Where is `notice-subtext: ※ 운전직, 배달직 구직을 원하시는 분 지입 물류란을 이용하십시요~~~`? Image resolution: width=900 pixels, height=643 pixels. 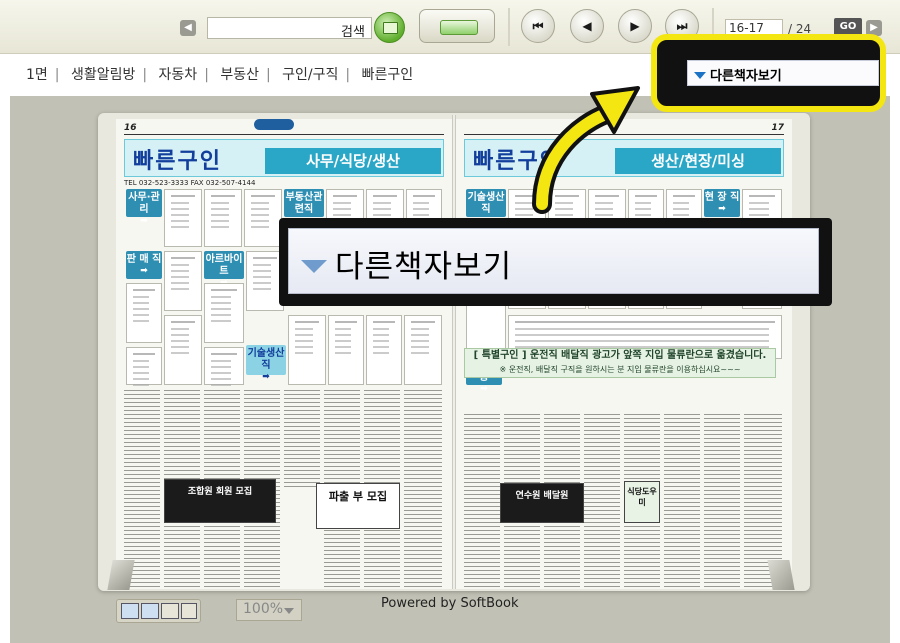
notice-subtext: ※ 운전직, 배달직 구직을 원하시는 분 지입 물류란을 이용하십시요~~~ is located at coordinates (620, 369).